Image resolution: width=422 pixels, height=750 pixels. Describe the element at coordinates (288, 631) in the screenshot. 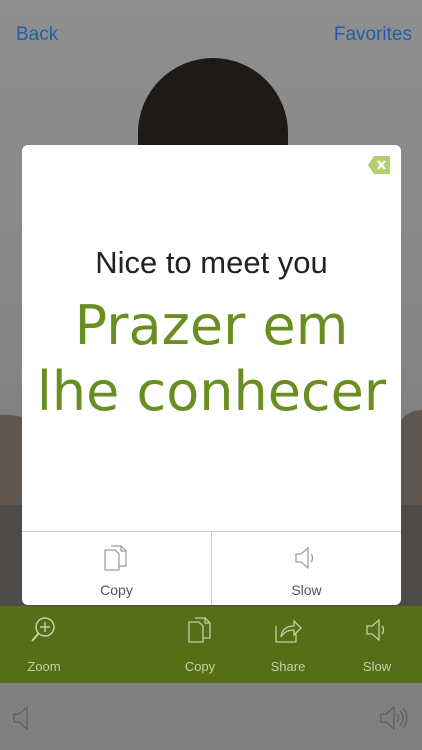

I see `share-icon` at that location.